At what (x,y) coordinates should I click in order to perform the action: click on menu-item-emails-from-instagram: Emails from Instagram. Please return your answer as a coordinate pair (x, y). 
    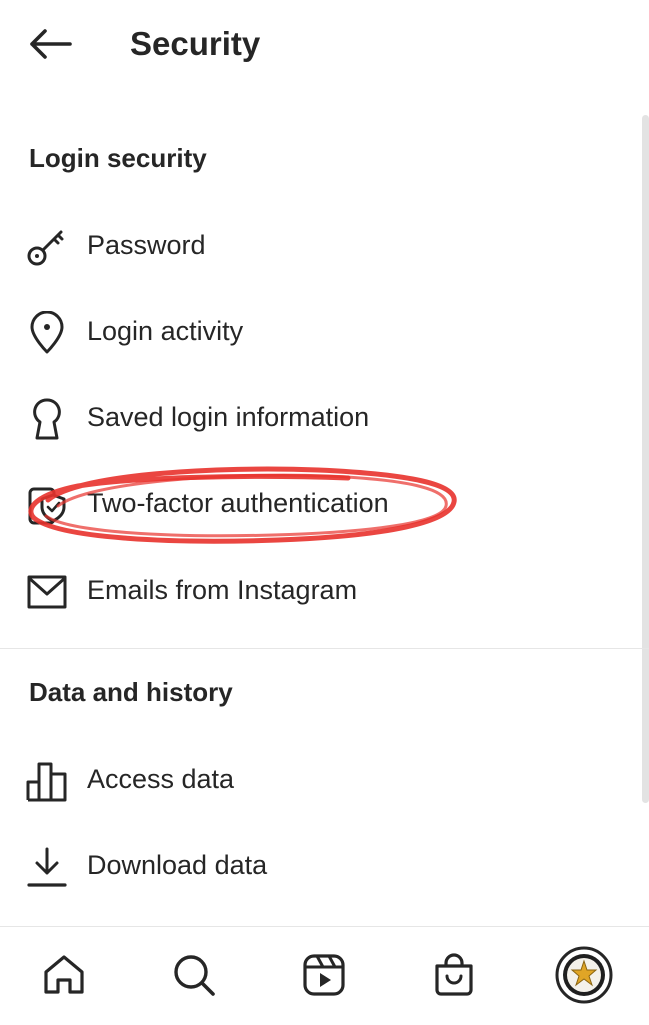
    Looking at the image, I should click on (320, 589).